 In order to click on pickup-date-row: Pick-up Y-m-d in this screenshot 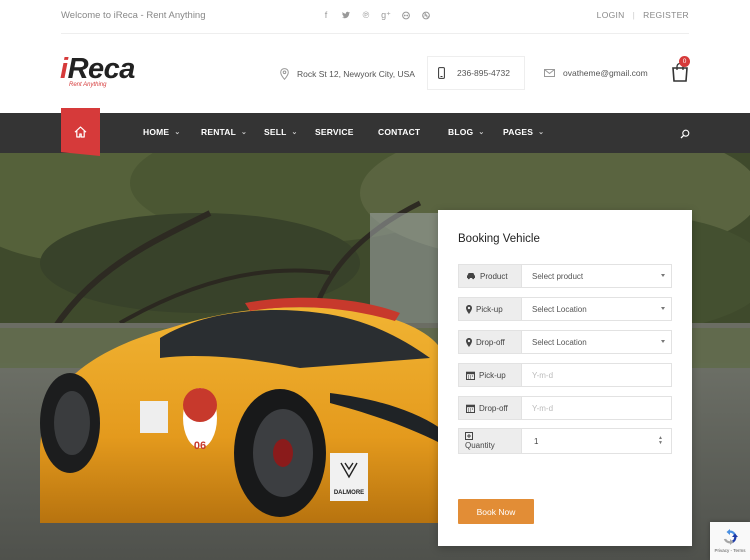, I will do `click(565, 375)`.